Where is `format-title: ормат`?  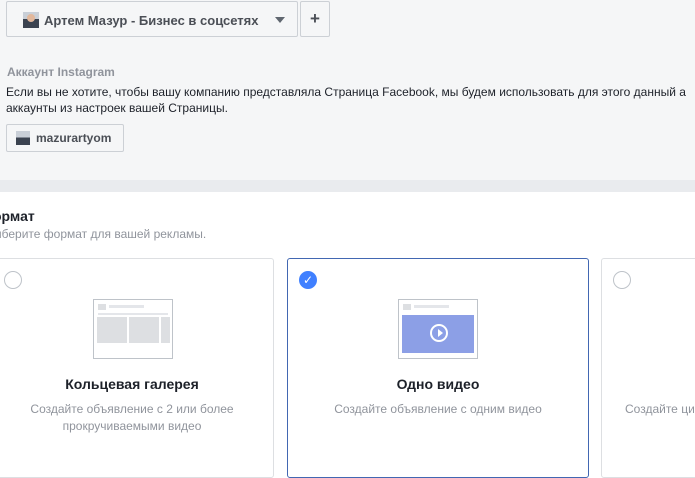
format-title: ормат is located at coordinates (17, 216).